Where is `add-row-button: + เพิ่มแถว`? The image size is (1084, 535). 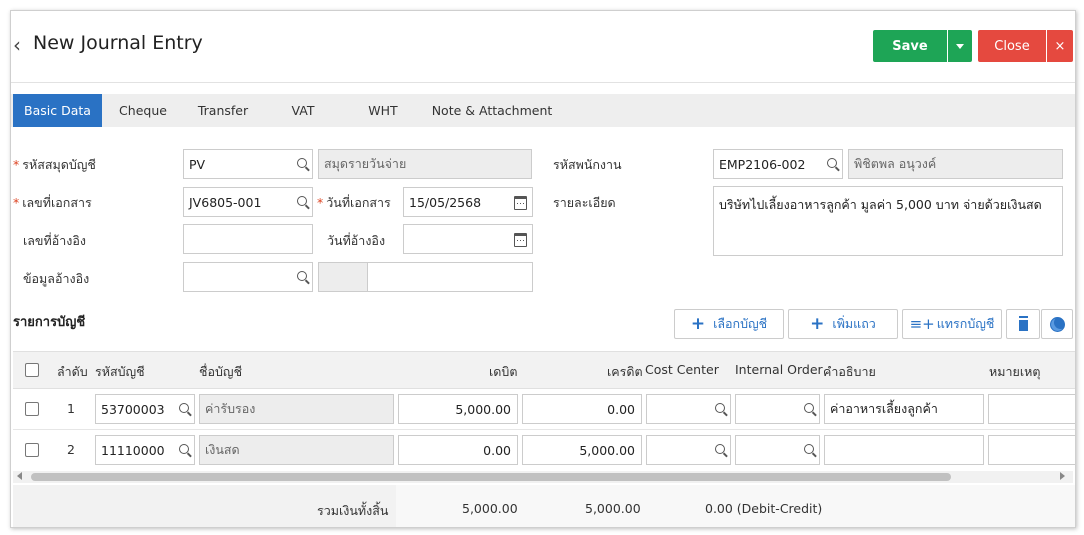
add-row-button: + เพิ่มแถว is located at coordinates (843, 324).